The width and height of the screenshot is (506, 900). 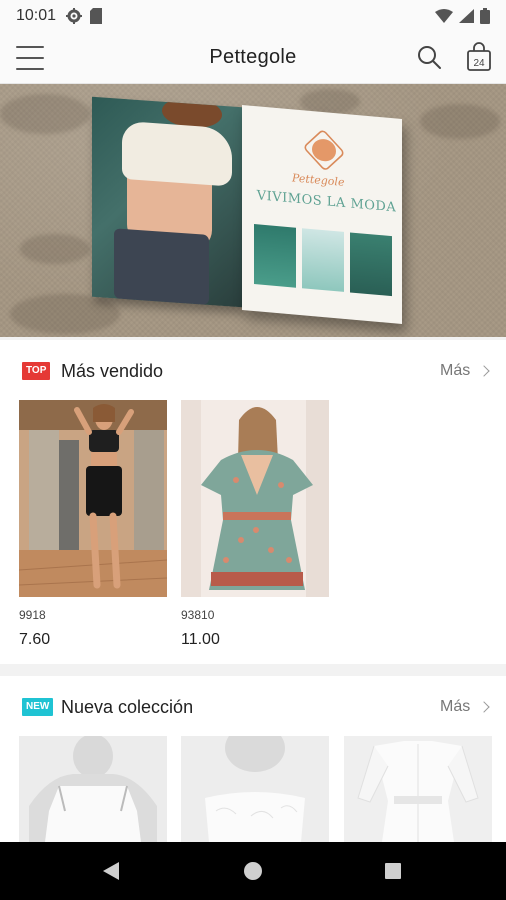 What do you see at coordinates (35, 639) in the screenshot?
I see `product-price: 7.60` at bounding box center [35, 639].